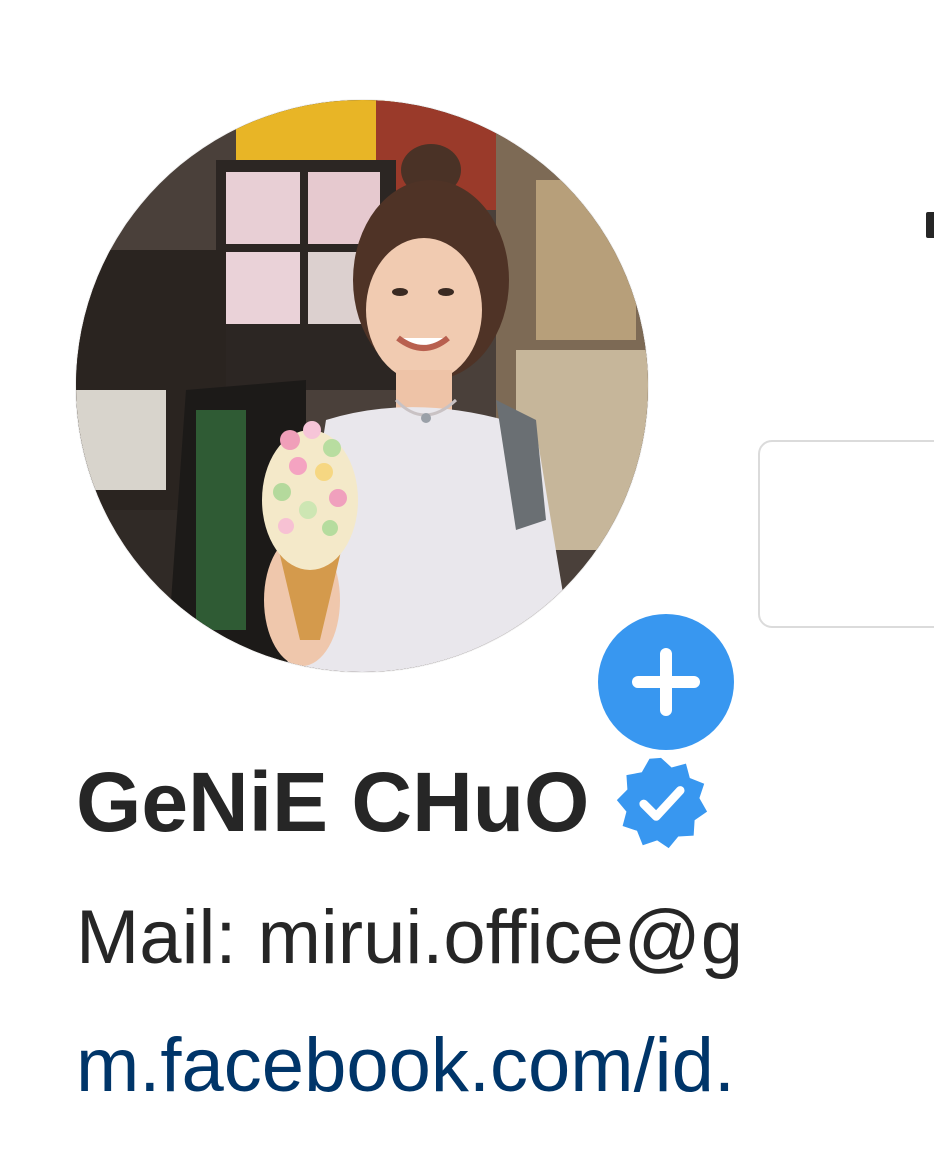 Image resolution: width=934 pixels, height=1164 pixels. I want to click on add-story-button, so click(666, 682).